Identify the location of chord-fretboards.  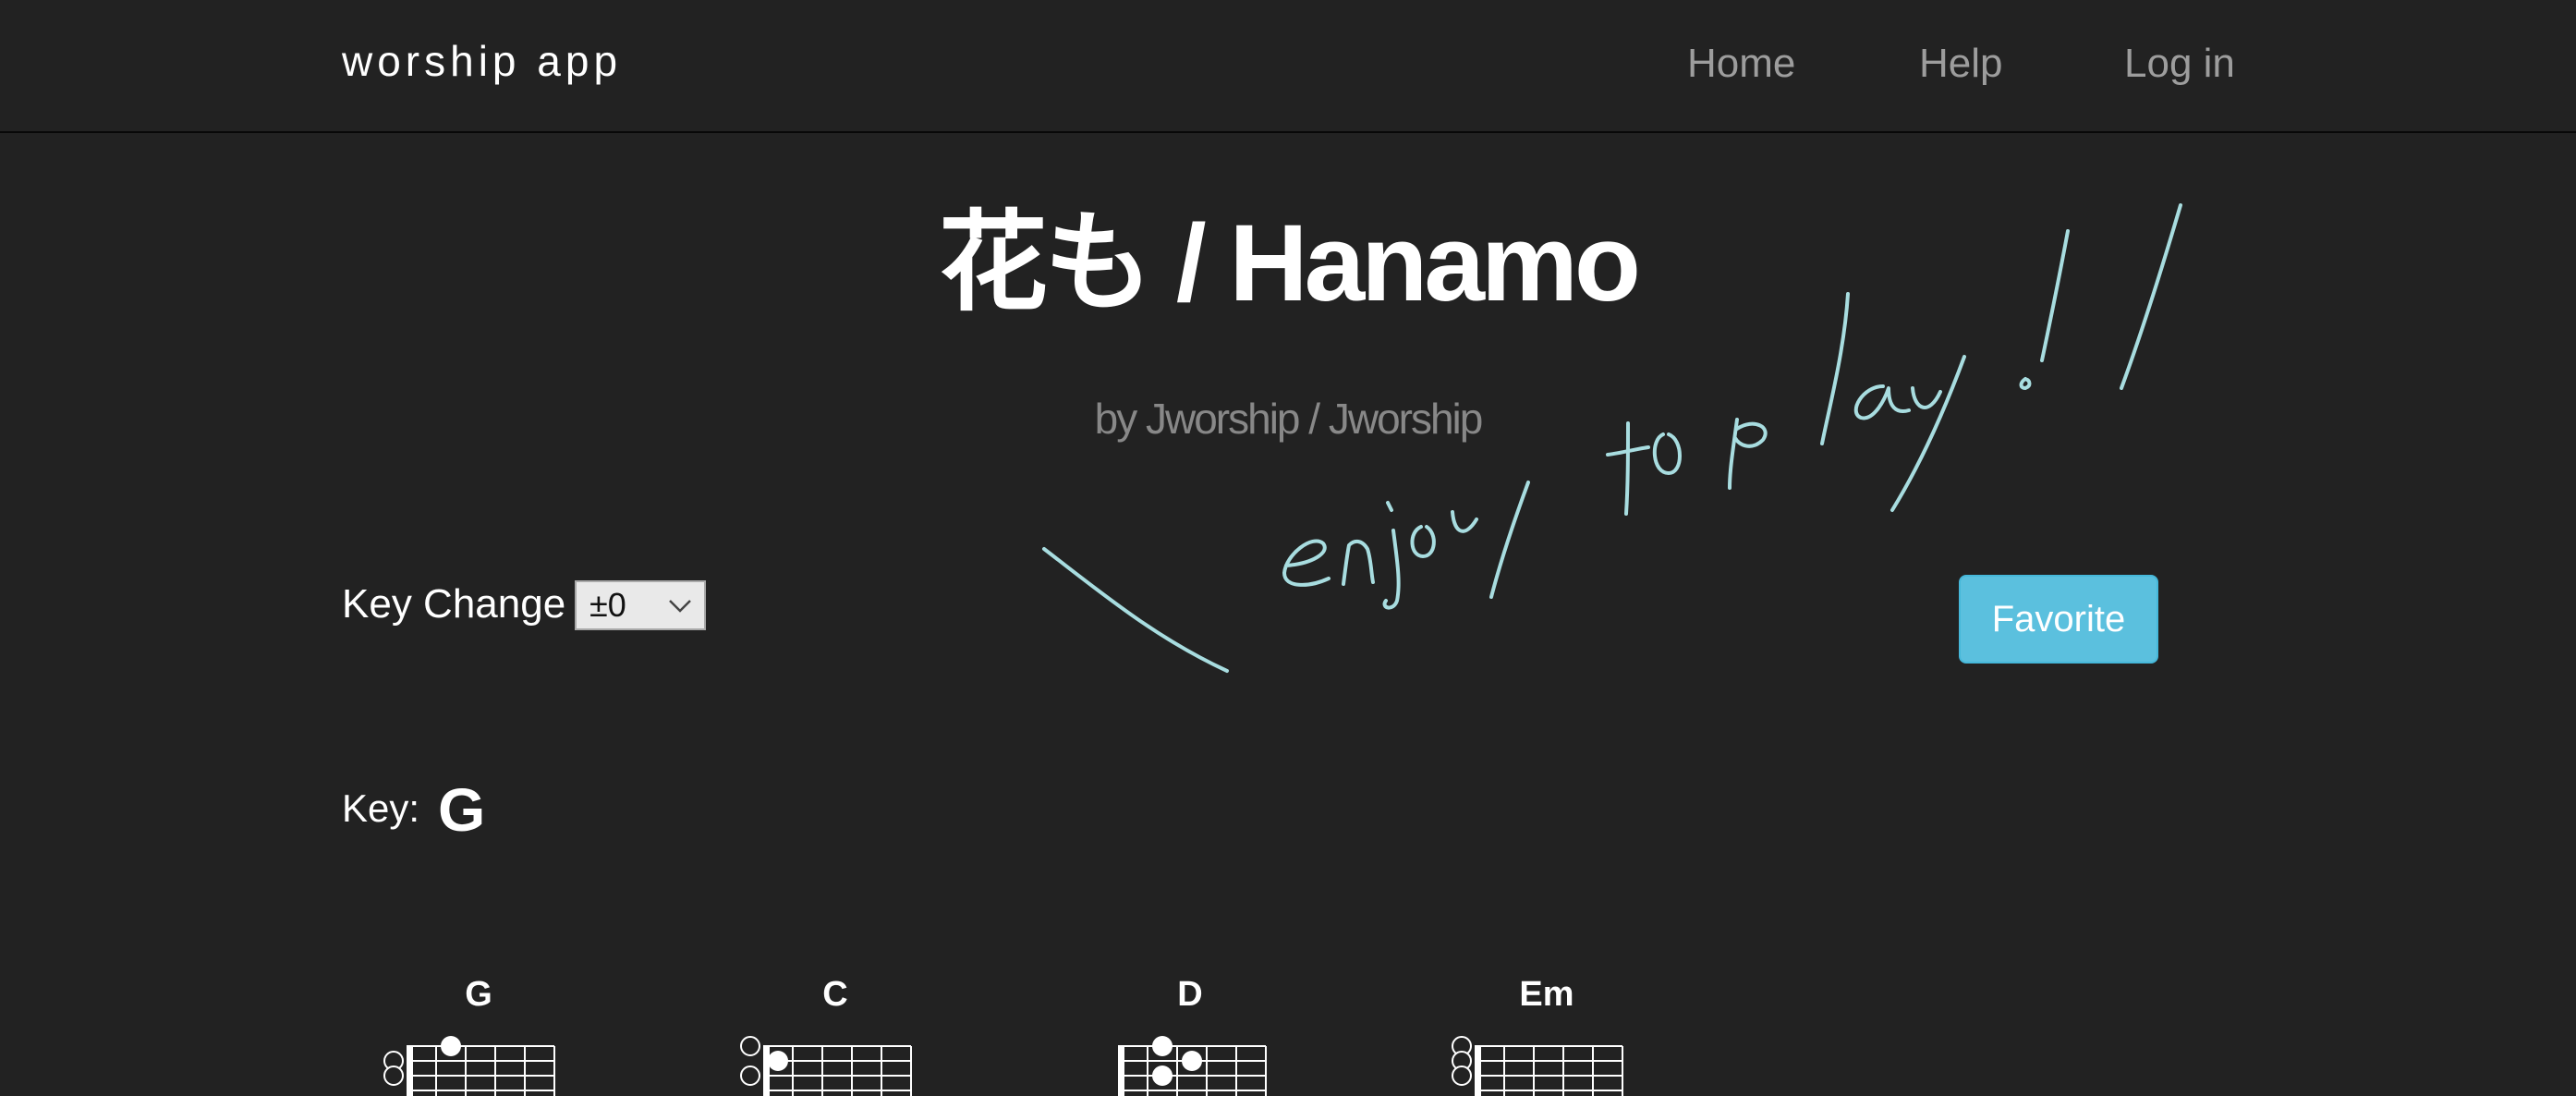
(1003, 1066).